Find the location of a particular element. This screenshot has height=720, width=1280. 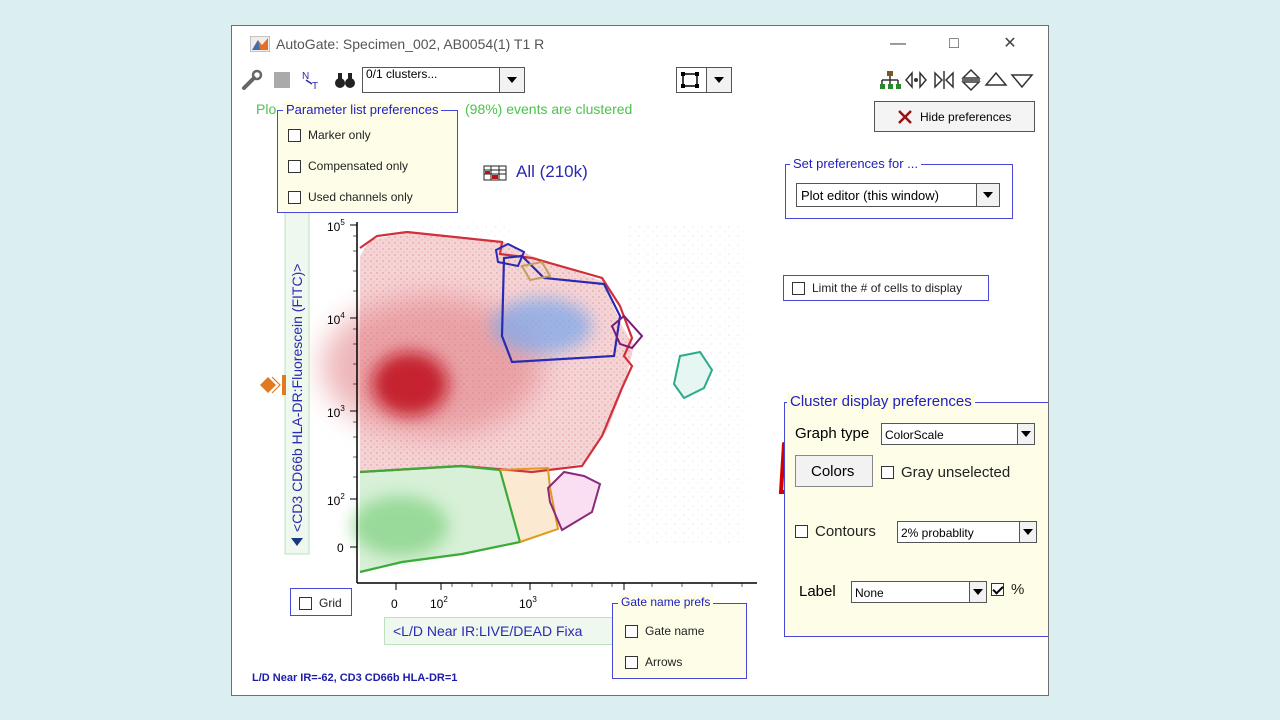

used-channels-only-option: Used channels only is located at coordinates (350, 197).